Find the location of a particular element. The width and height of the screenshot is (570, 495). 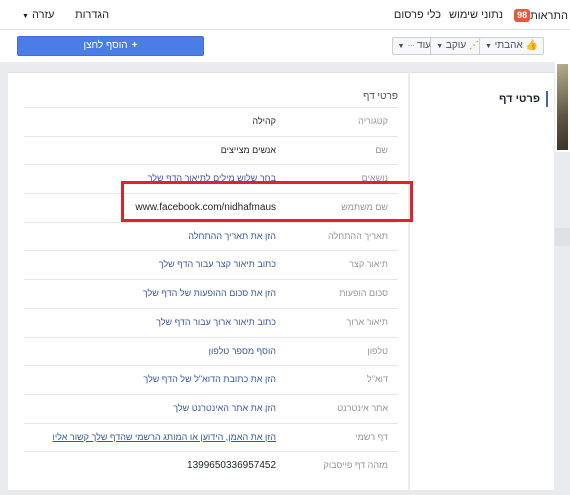

row-value: קהילה is located at coordinates (264, 121).